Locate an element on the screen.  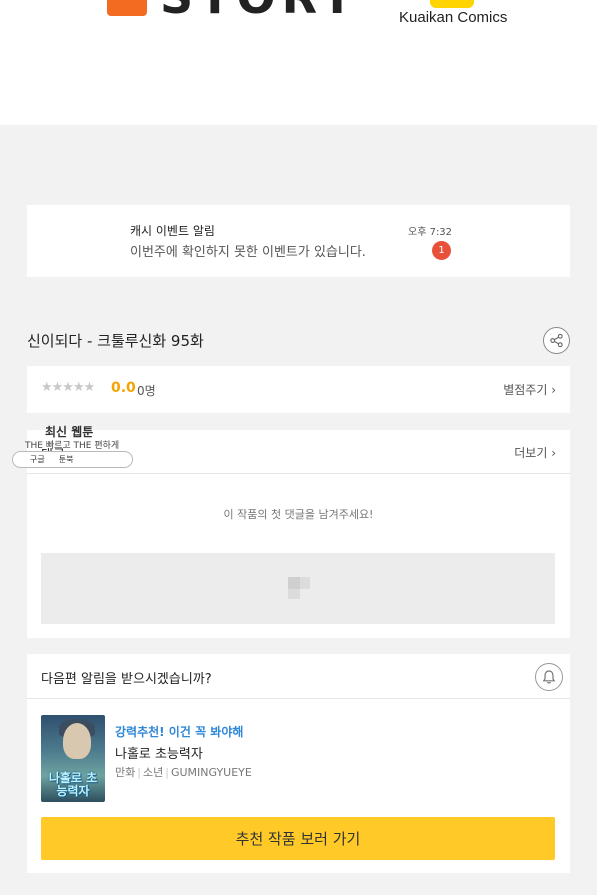
notification-badge: 1 is located at coordinates (441, 250).